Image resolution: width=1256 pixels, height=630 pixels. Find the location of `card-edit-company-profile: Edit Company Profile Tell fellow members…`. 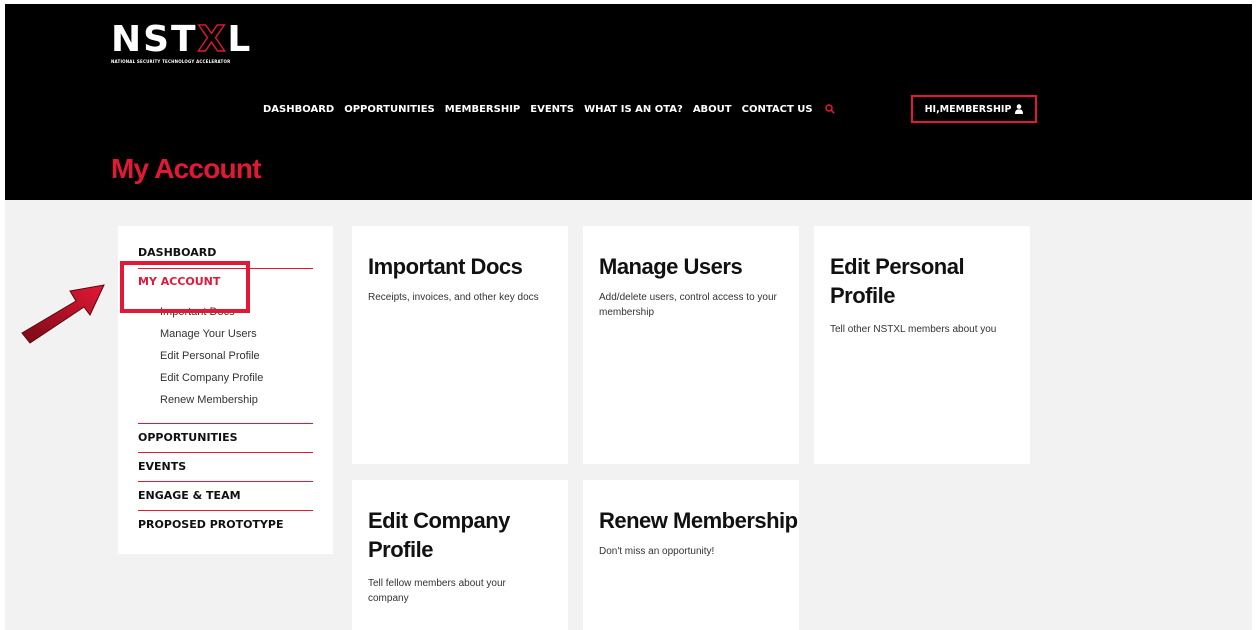

card-edit-company-profile: Edit Company Profile Tell fellow members… is located at coordinates (460, 555).